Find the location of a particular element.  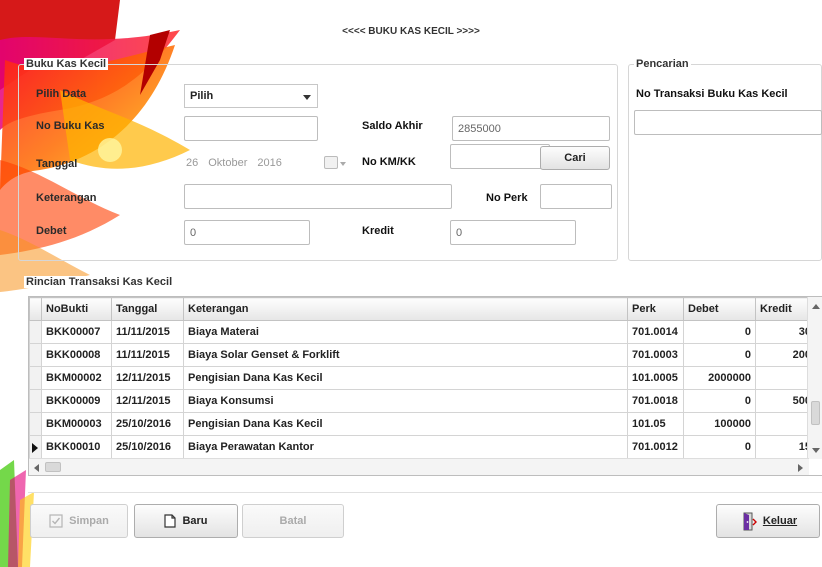

divider is located at coordinates (425, 492).